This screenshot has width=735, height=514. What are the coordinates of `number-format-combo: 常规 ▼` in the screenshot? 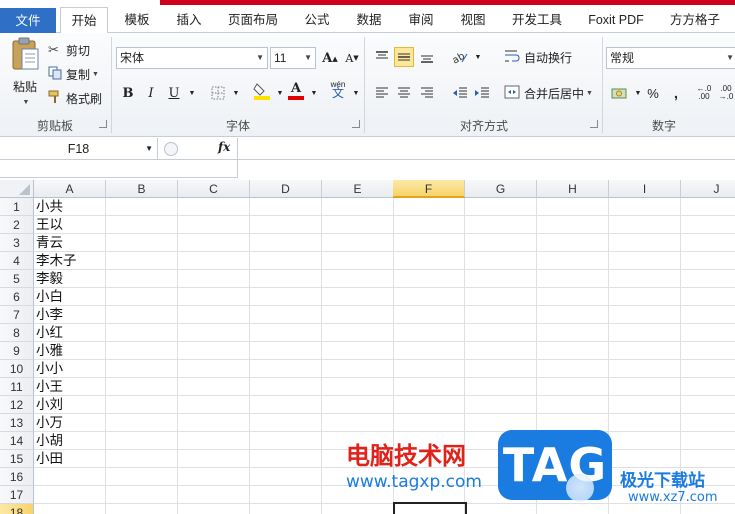 It's located at (670, 58).